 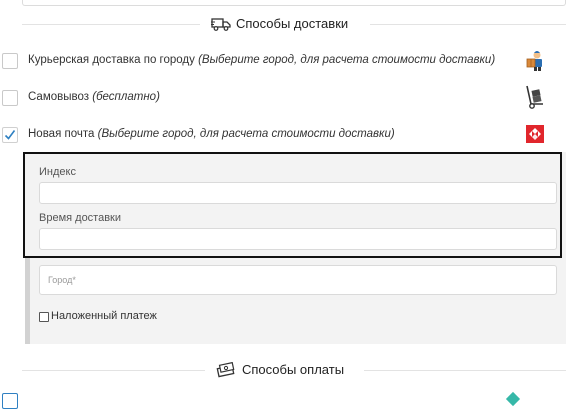 What do you see at coordinates (465, 370) in the screenshot?
I see `payment-divider-right` at bounding box center [465, 370].